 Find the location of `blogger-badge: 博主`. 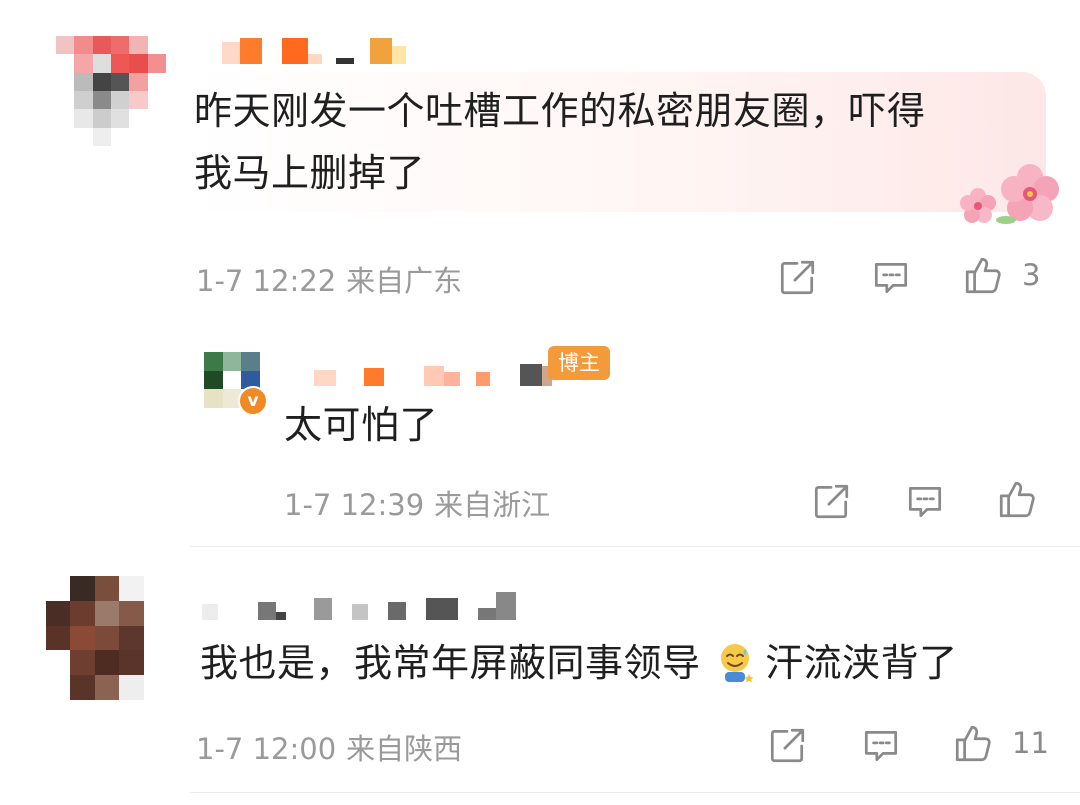

blogger-badge: 博主 is located at coordinates (579, 363).